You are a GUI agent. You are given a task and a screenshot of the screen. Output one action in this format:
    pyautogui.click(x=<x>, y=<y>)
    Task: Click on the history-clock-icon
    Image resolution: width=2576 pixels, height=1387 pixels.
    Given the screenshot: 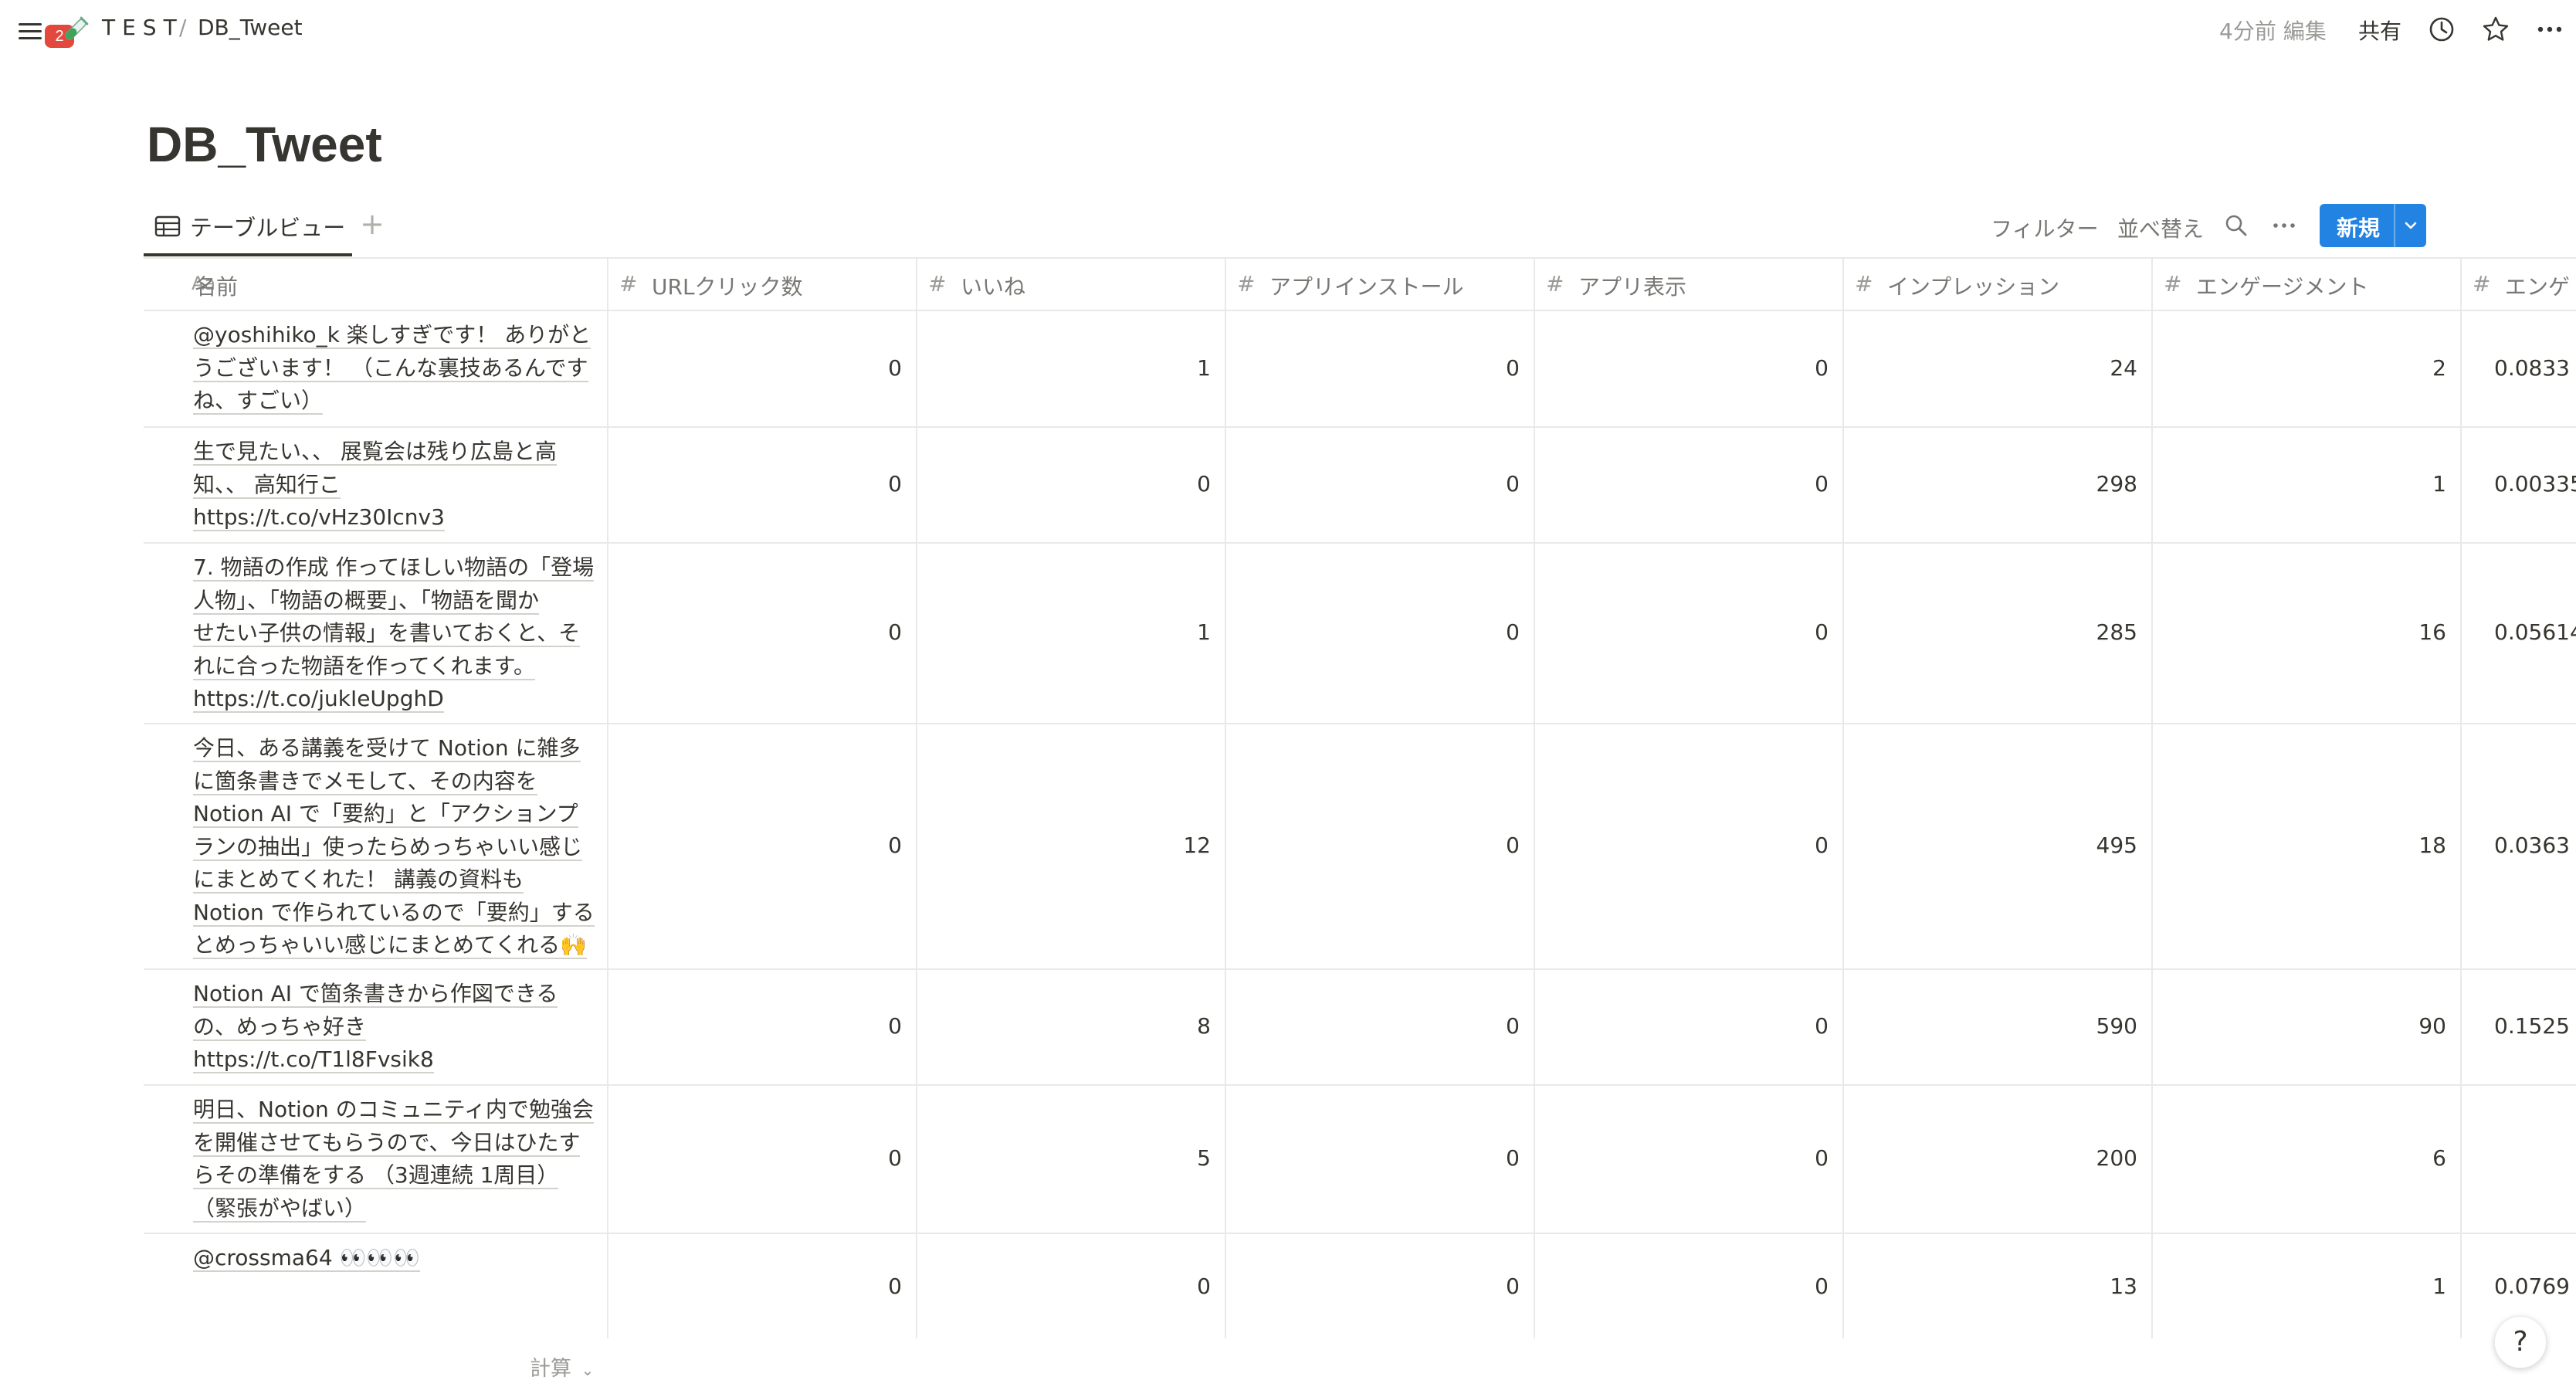 What is the action you would take?
    pyautogui.click(x=2441, y=29)
    